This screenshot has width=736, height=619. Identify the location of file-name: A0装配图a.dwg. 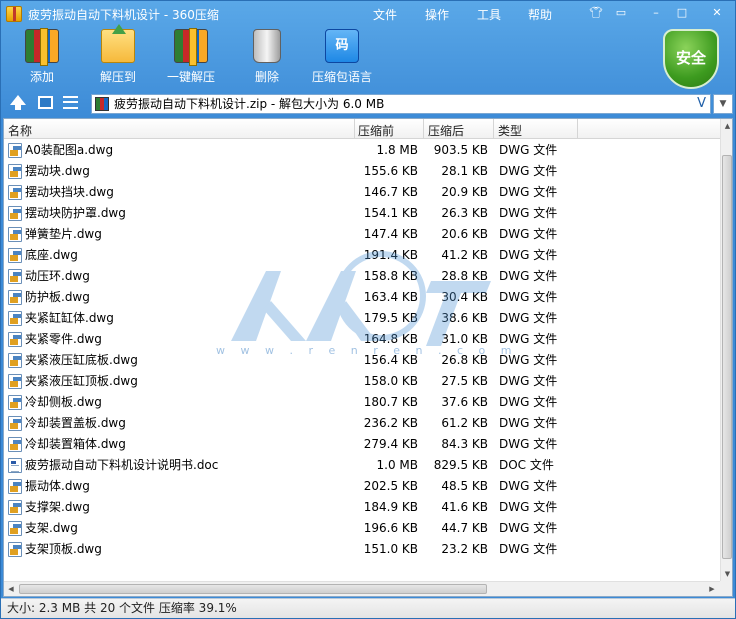
(69, 150).